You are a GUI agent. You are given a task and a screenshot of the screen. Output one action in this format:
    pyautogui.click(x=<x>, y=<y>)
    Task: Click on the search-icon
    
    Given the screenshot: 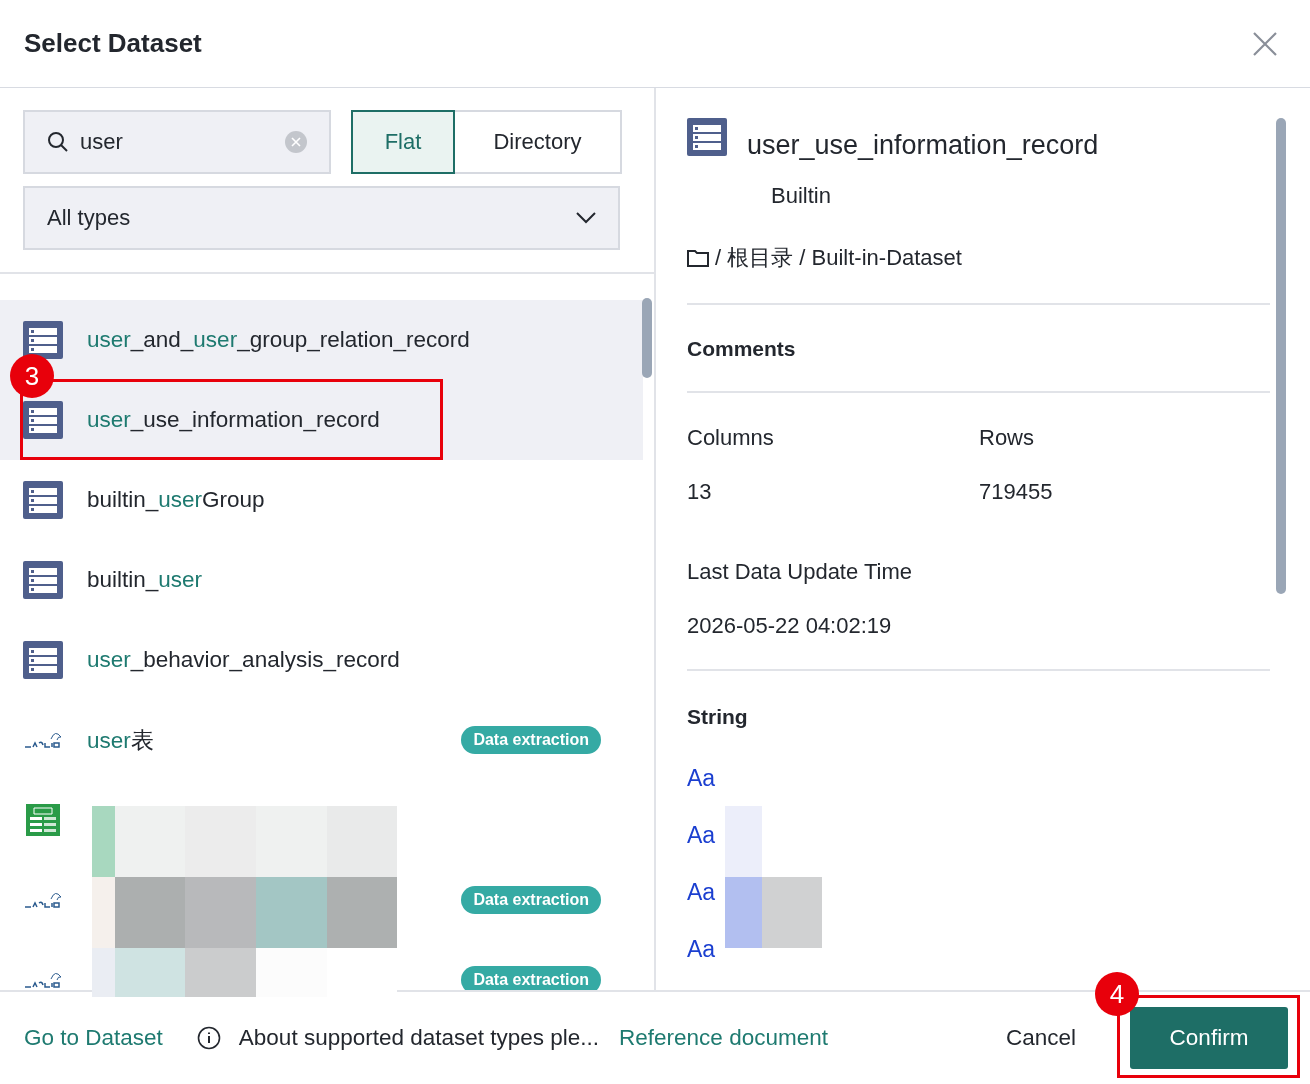 What is the action you would take?
    pyautogui.click(x=58, y=142)
    